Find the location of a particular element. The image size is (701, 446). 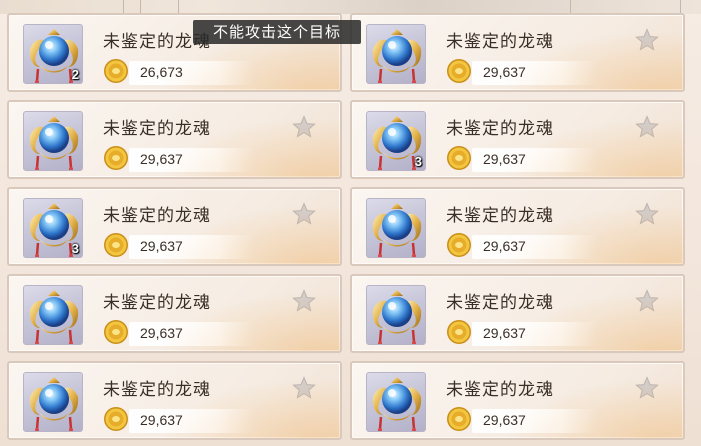

tooltip-message: 不能攻击这个目标 is located at coordinates (277, 32).